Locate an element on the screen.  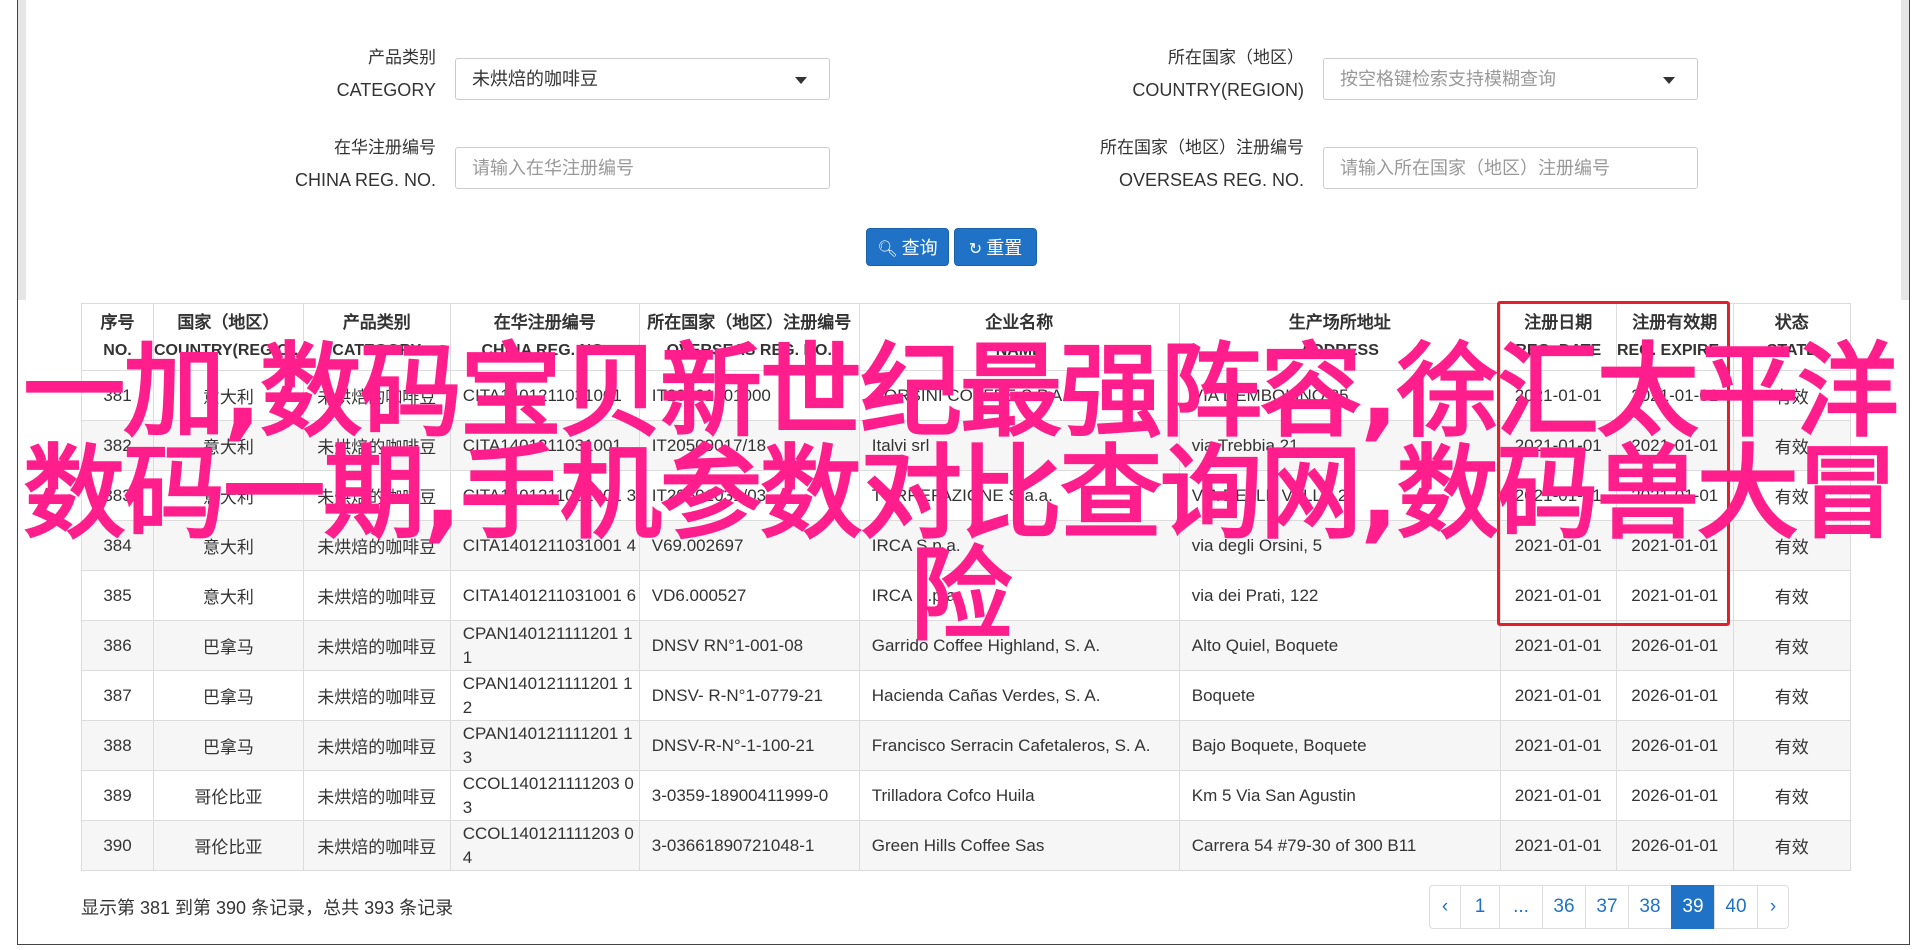
cell-address: Bajo Boquete, Boquete is located at coordinates (1339, 745).